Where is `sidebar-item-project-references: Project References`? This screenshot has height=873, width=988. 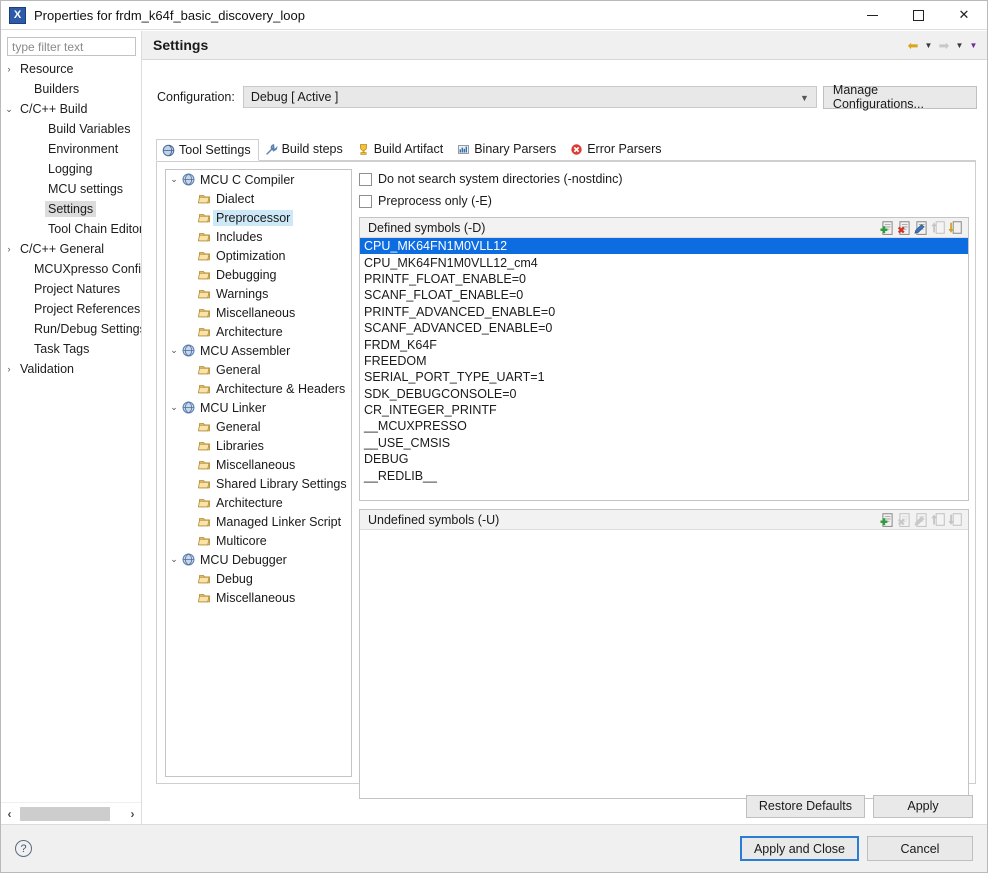 sidebar-item-project-references: Project References is located at coordinates (71, 309).